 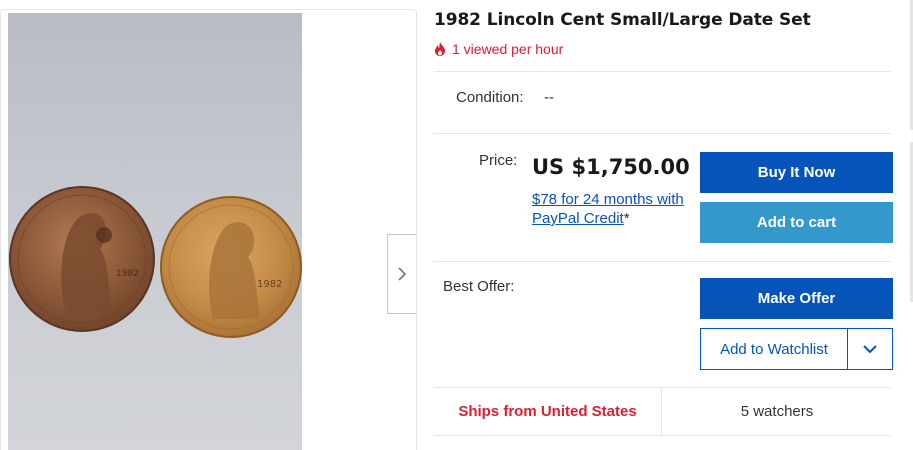 I want to click on viewed-text: 1 viewed per hour, so click(x=508, y=49).